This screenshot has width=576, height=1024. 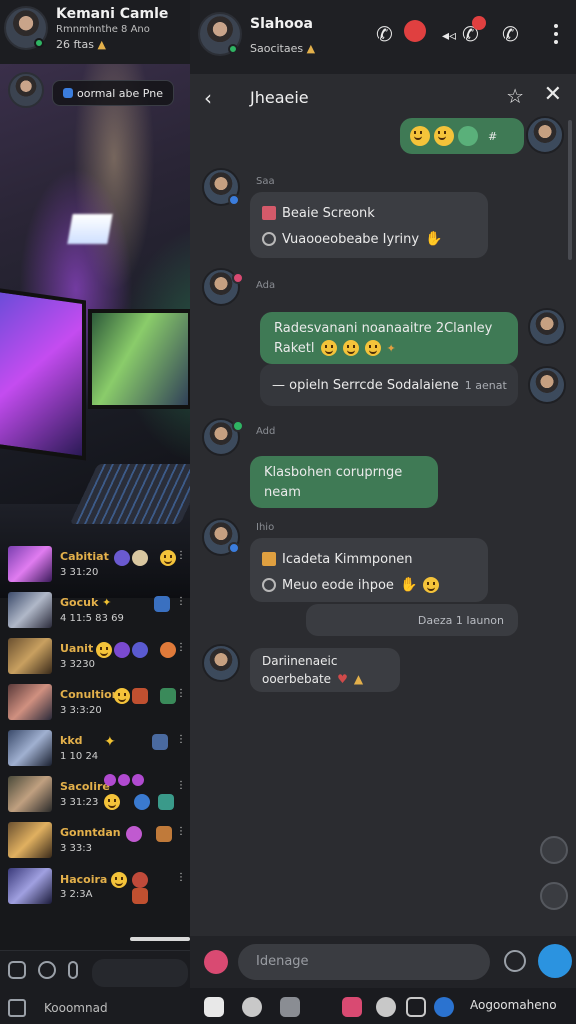 I want to click on chat-header: Slahooa Saocitaes ▲ ✆ ◂◃ ✆ ✆, so click(x=383, y=37).